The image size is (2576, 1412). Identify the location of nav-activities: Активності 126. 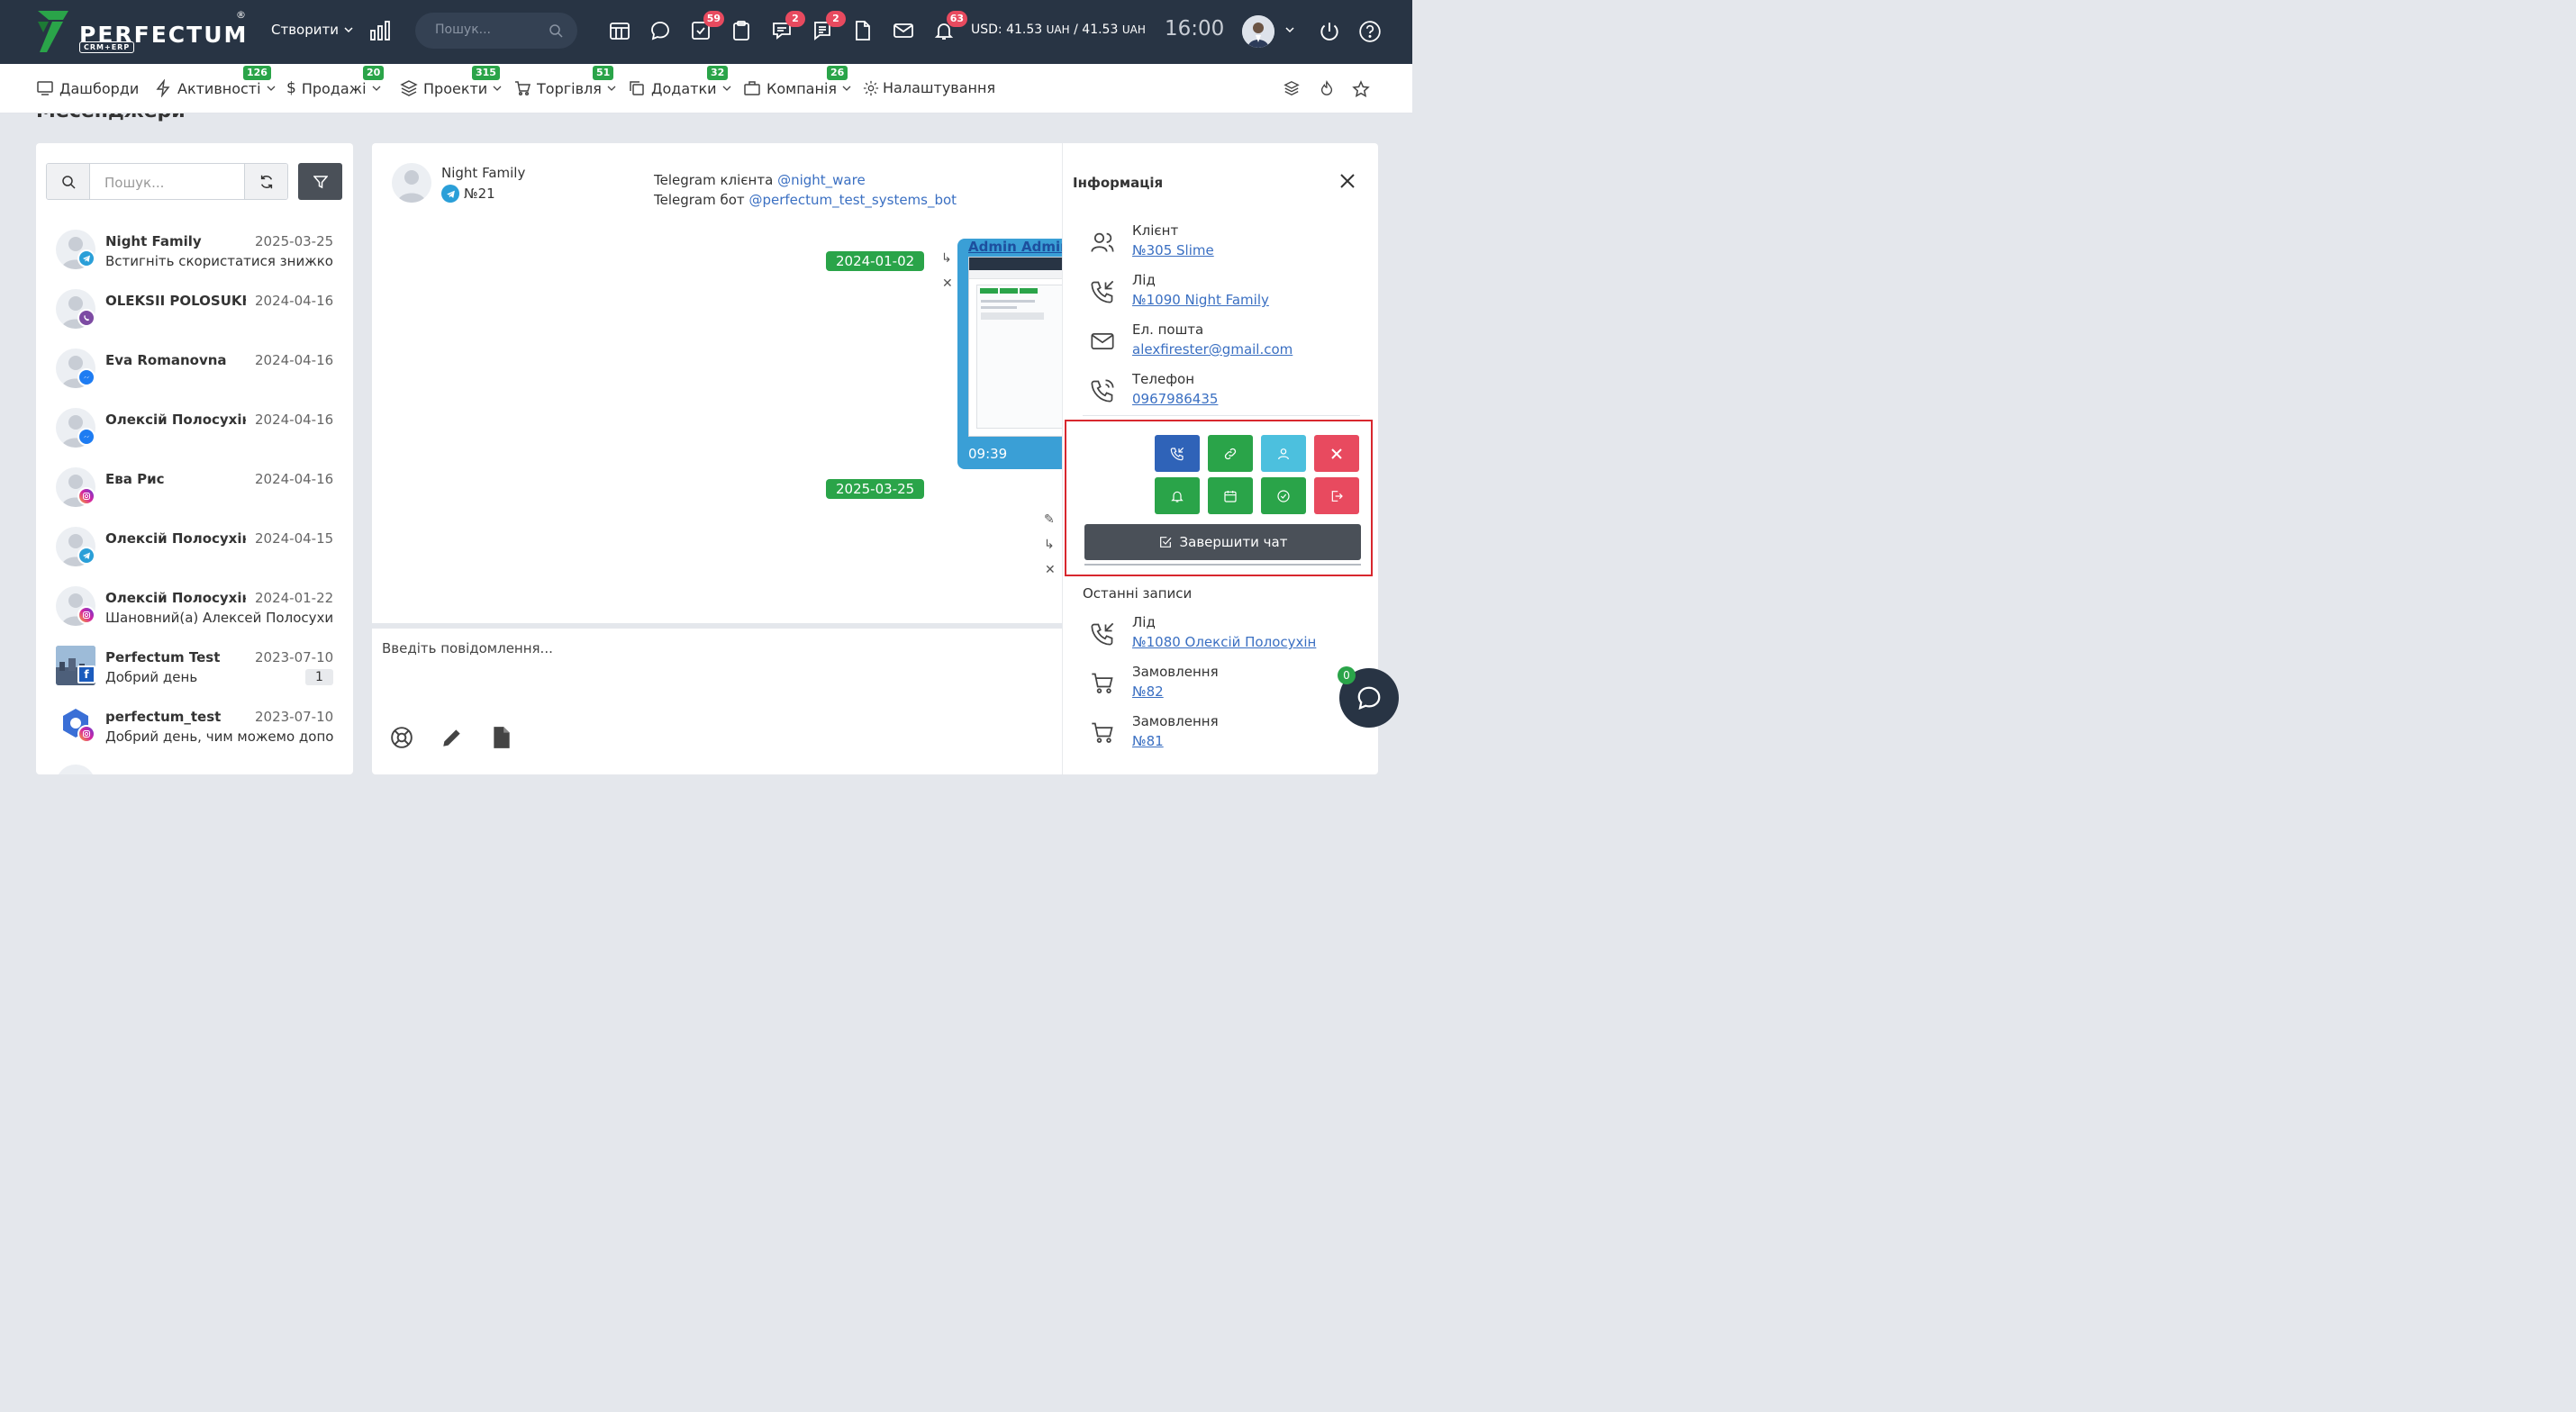
(215, 81).